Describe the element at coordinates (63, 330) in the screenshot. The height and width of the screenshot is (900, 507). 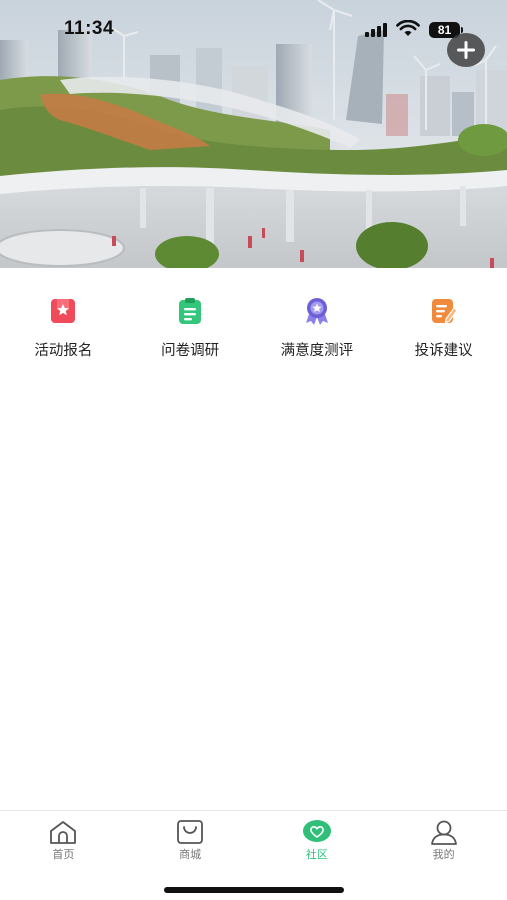
I see `service-activity-signup: 活动报名` at that location.